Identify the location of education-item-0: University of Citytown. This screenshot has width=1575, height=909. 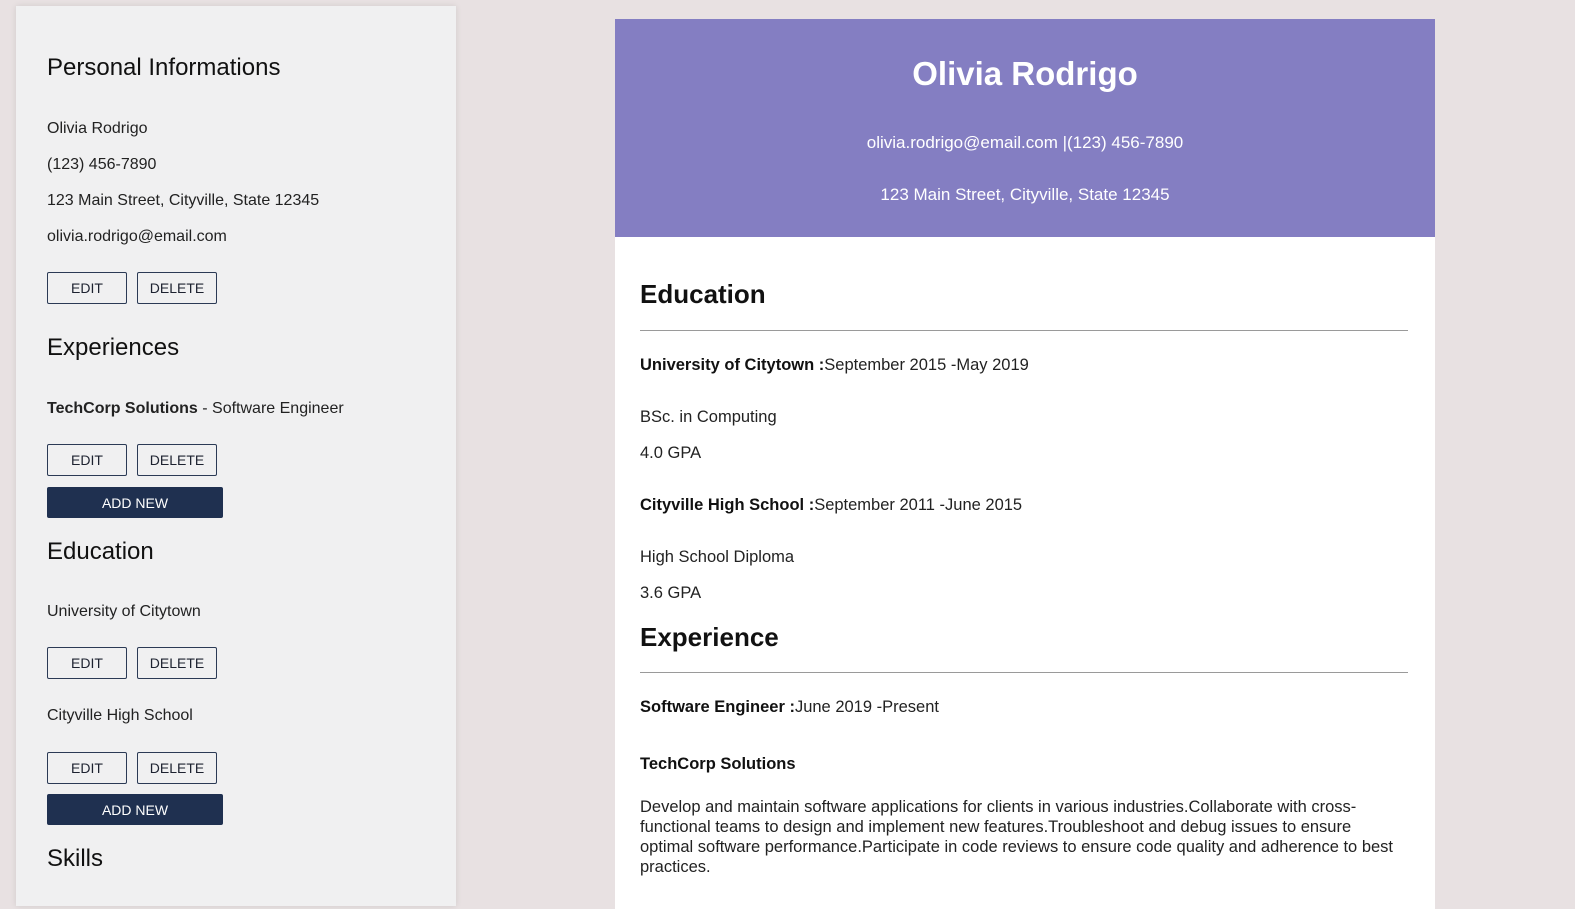
(124, 611).